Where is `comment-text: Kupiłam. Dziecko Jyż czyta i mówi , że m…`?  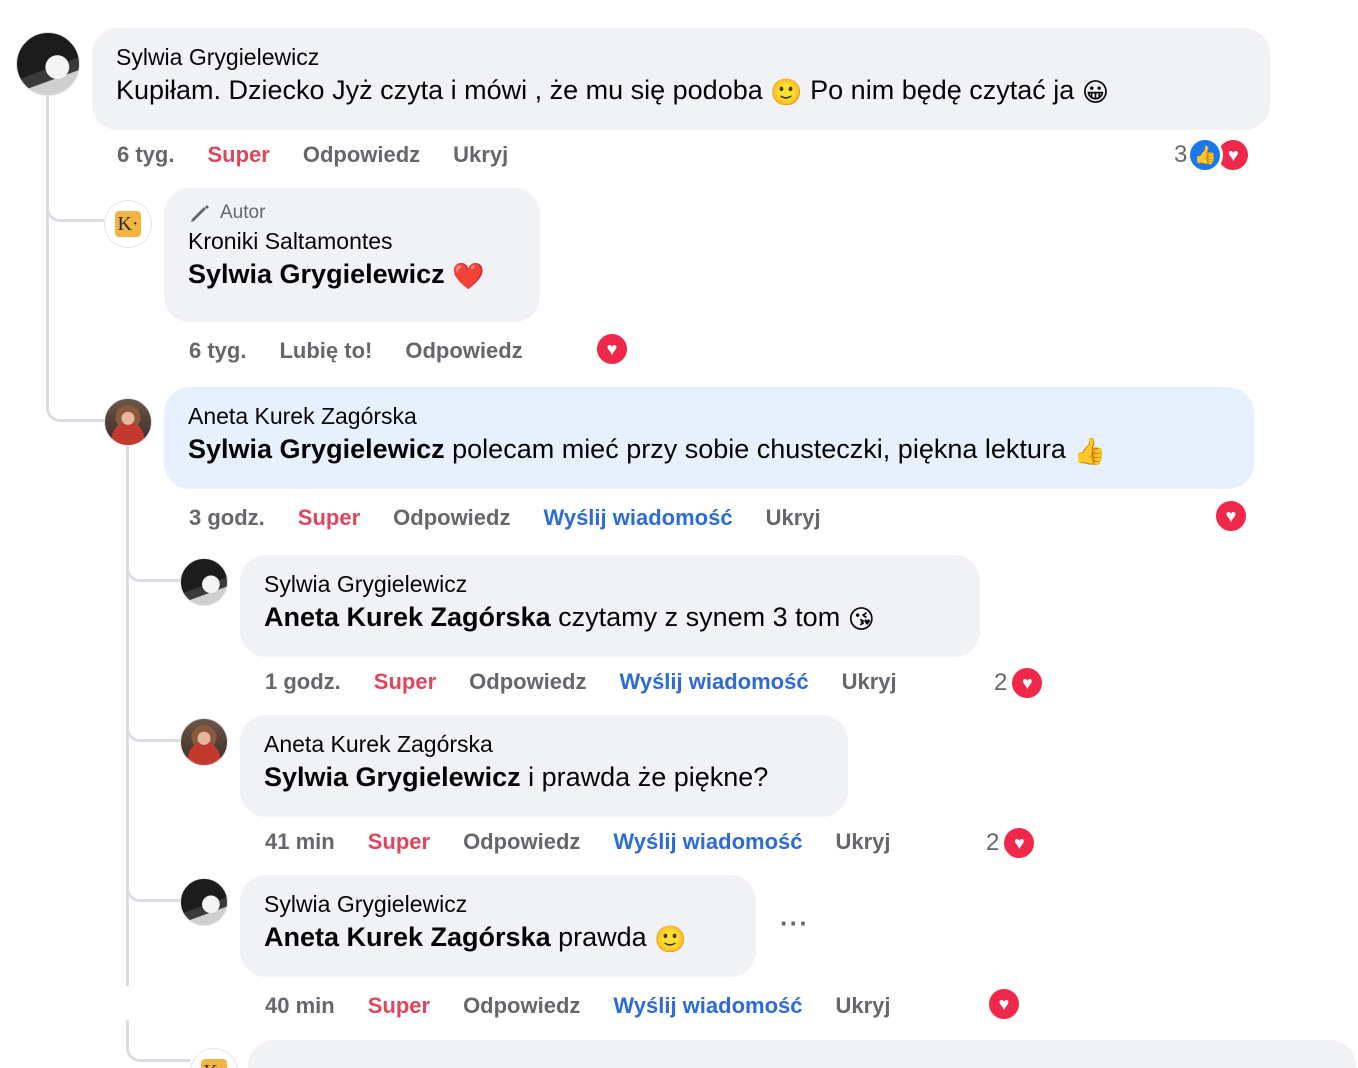 comment-text: Kupiłam. Dziecko Jyż czyta i mówi , że m… is located at coordinates (681, 90).